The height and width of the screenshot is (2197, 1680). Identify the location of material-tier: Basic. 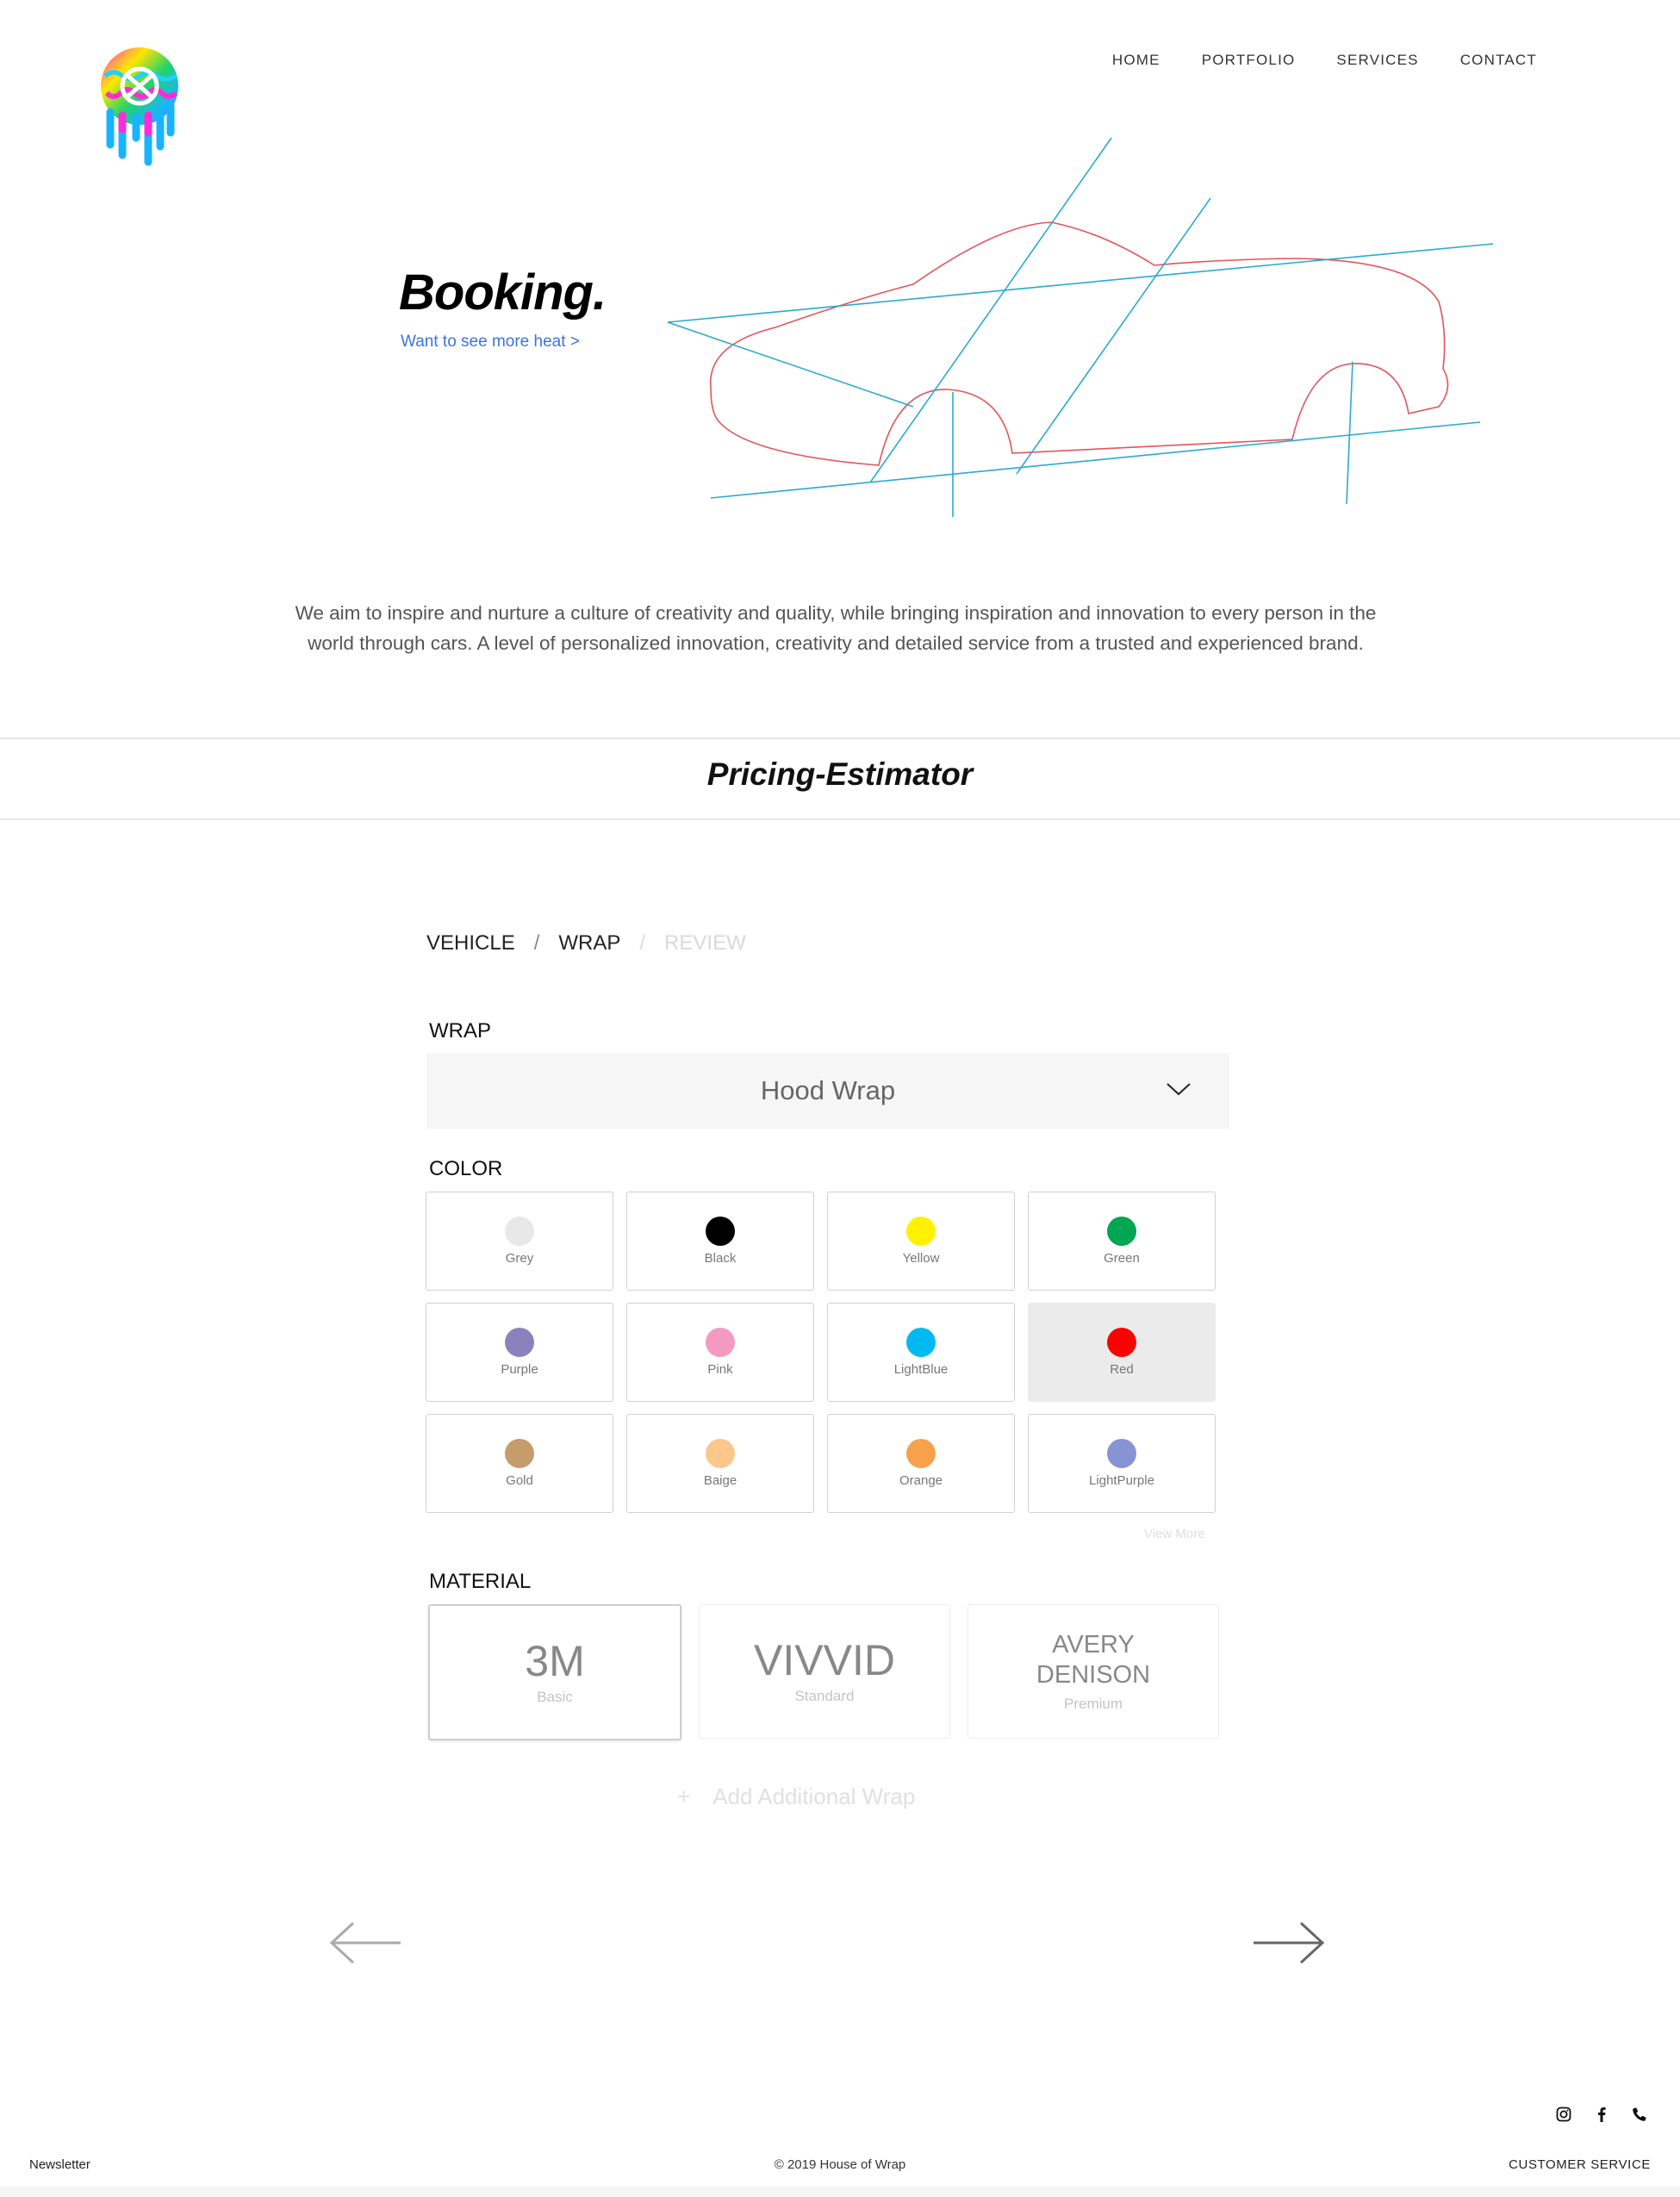
(555, 1697).